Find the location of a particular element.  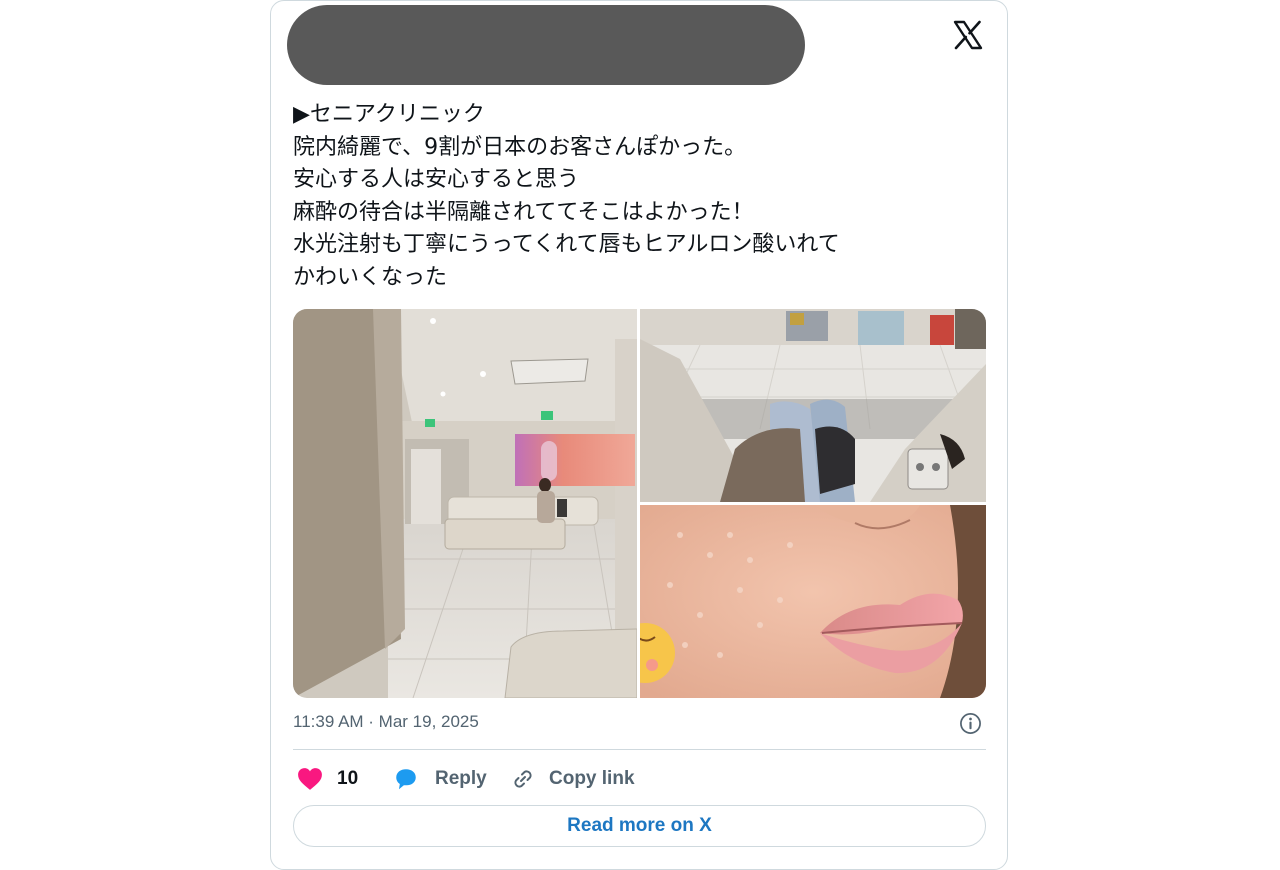

tweet-line: 麻酔の待合は半隔離されててそこはよかった！ is located at coordinates (523, 212).